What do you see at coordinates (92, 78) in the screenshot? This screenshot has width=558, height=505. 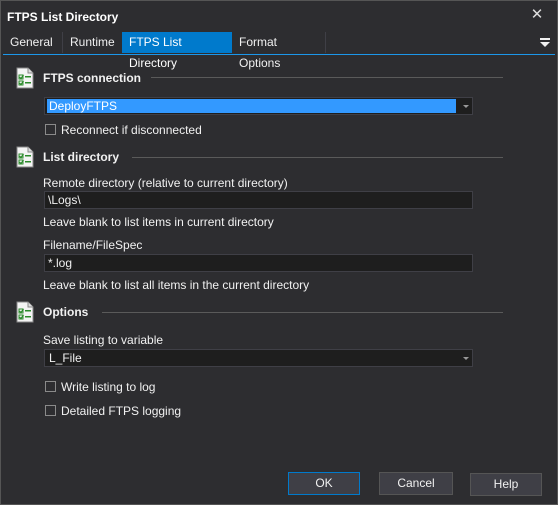 I see `section-title-ftps-connection: FTPS connection` at bounding box center [92, 78].